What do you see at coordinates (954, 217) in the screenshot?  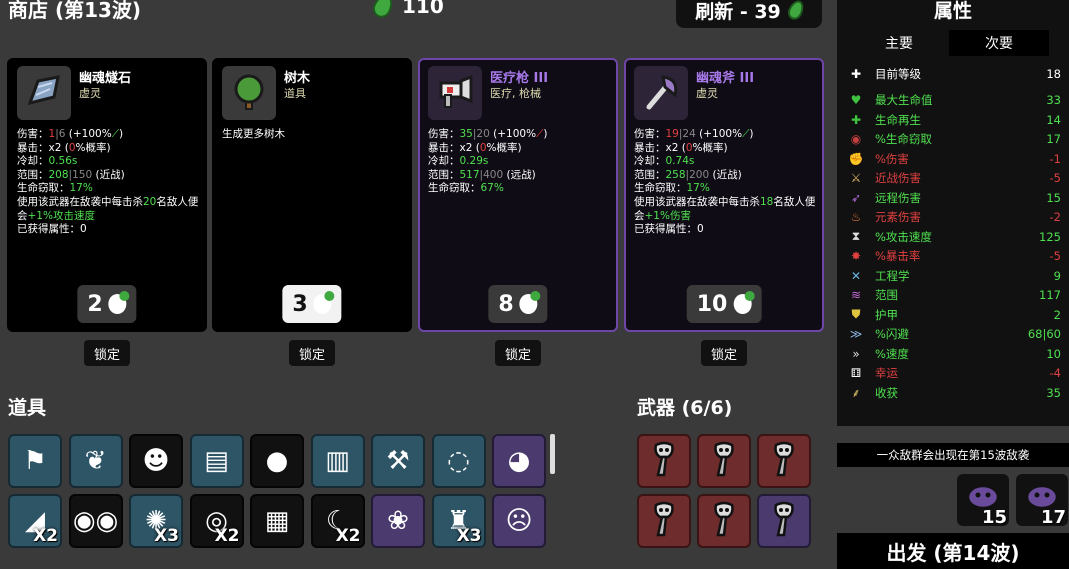 I see `stat-row: ♨ 元素伤害 -2` at bounding box center [954, 217].